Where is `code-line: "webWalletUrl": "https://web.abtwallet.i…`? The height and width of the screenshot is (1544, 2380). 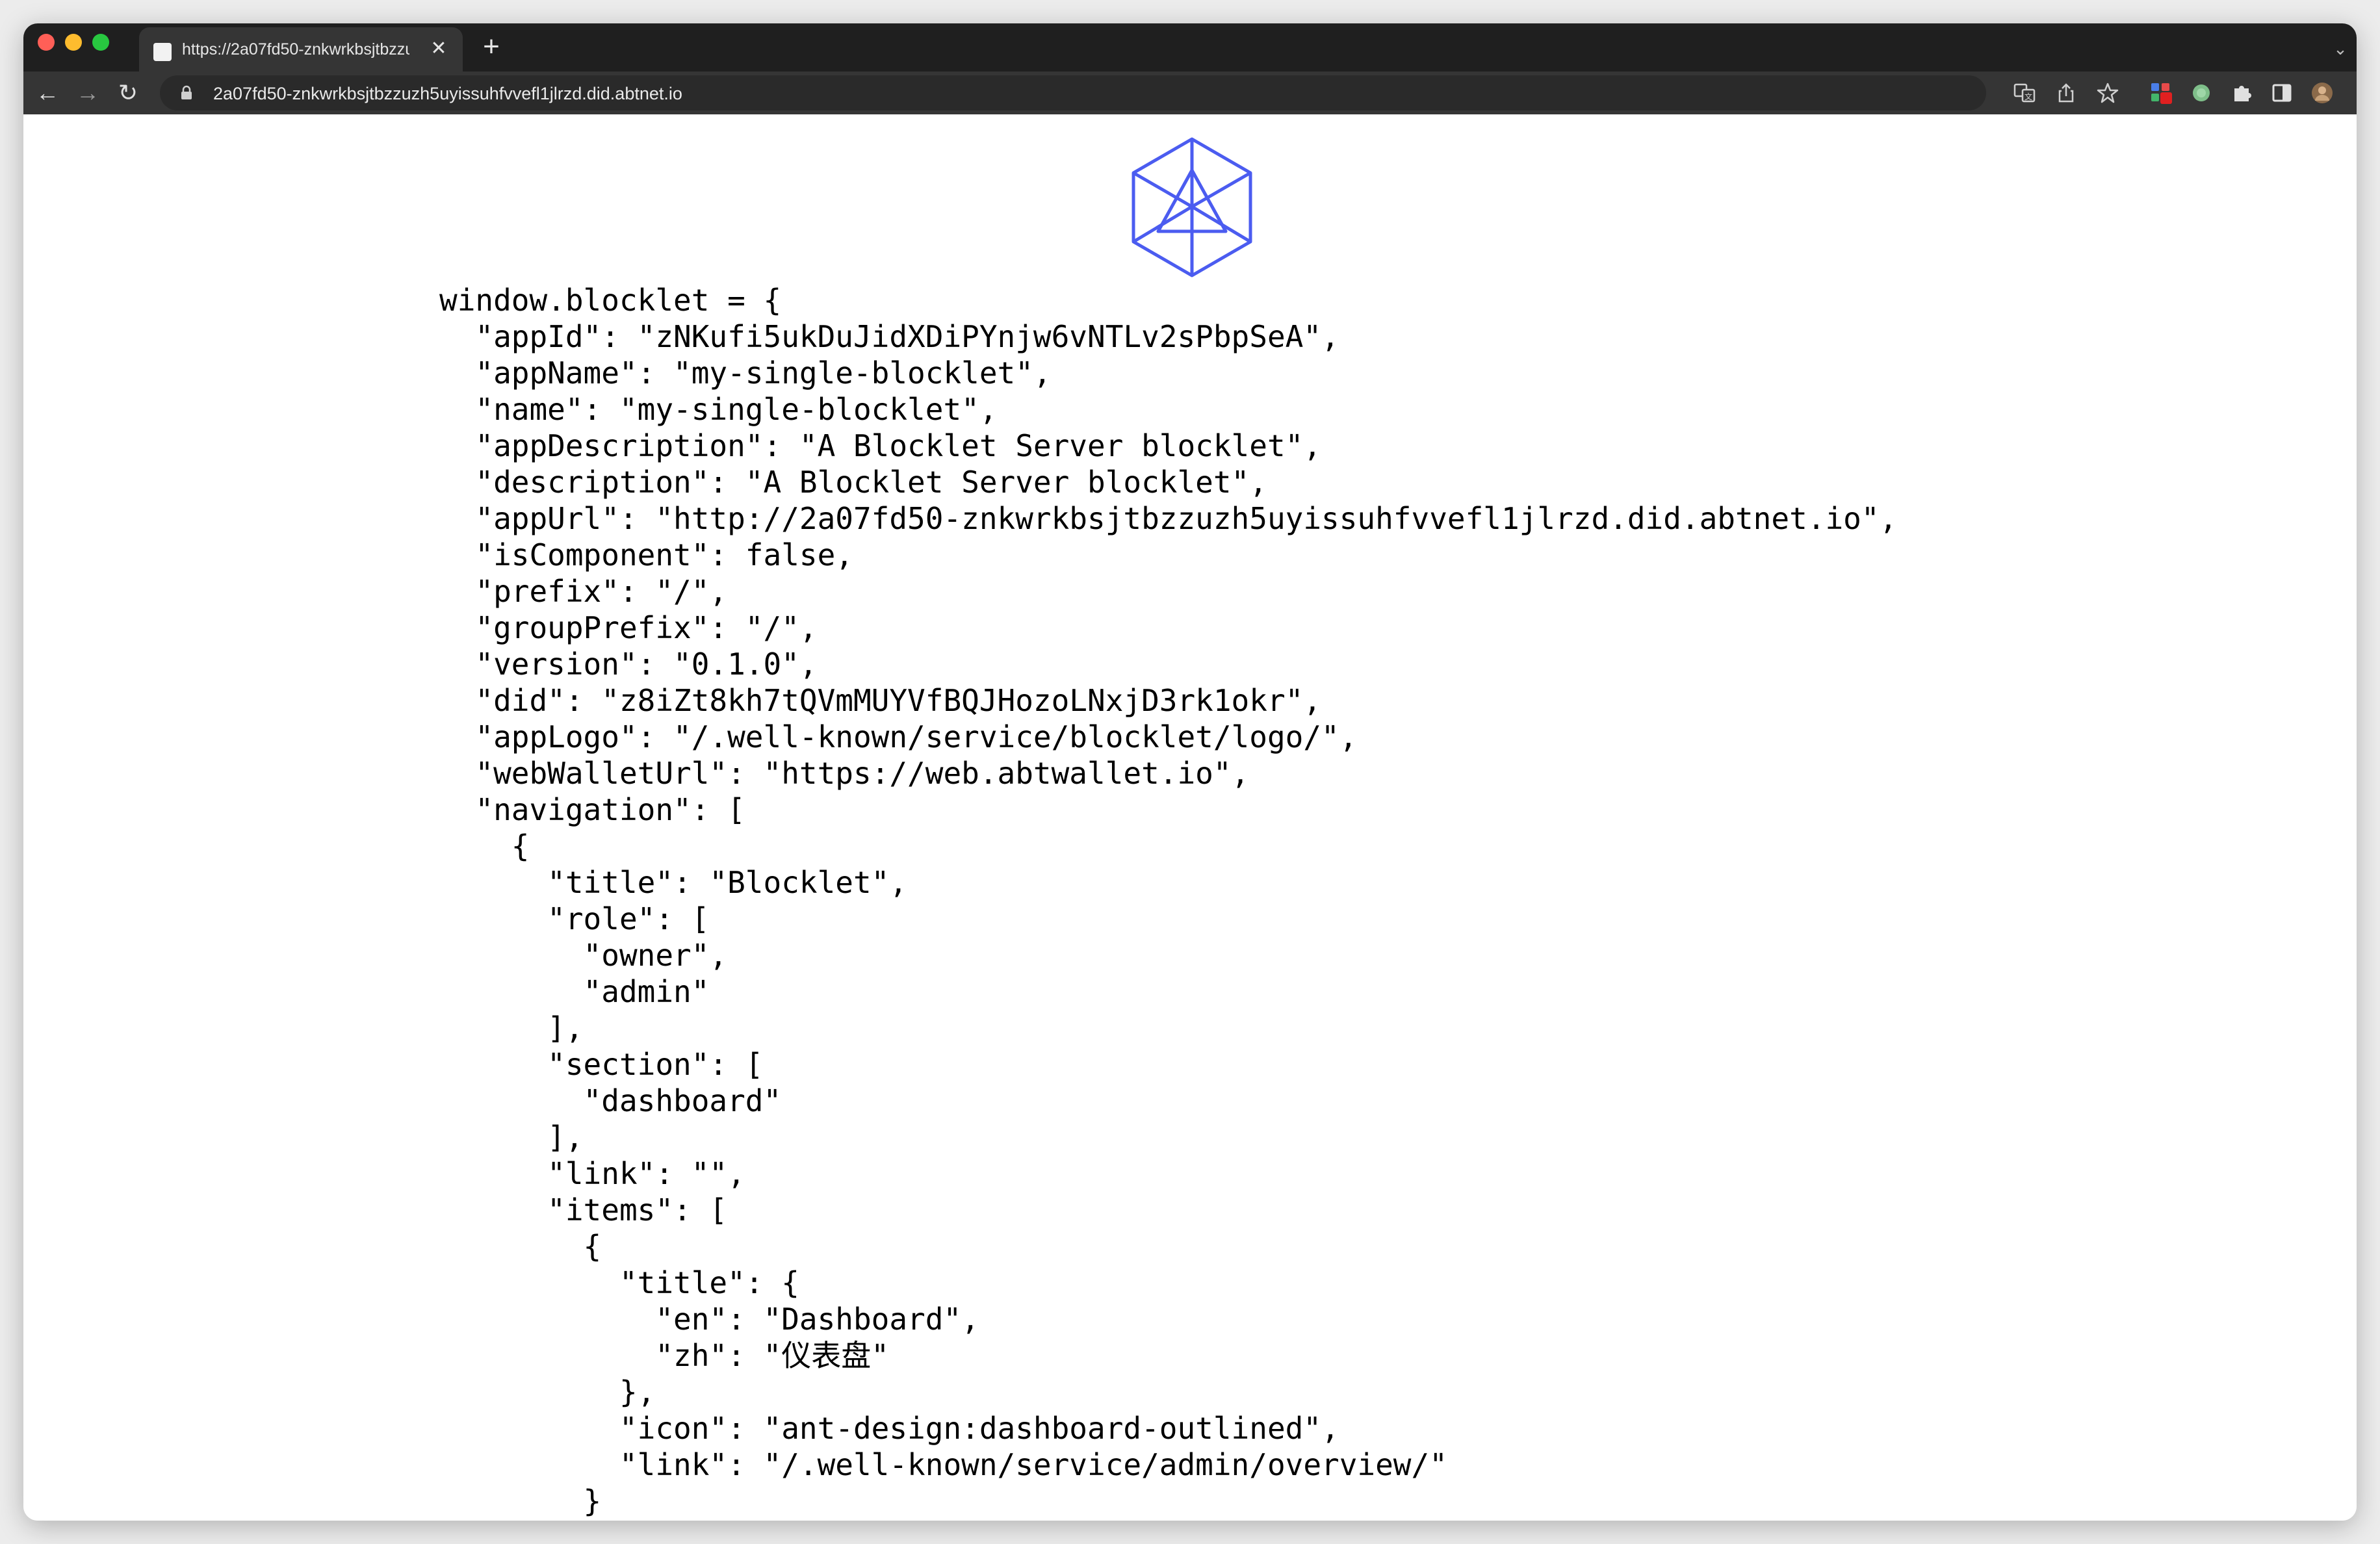
code-line: "webWalletUrl": "https://web.abtwallet.i… is located at coordinates (844, 773).